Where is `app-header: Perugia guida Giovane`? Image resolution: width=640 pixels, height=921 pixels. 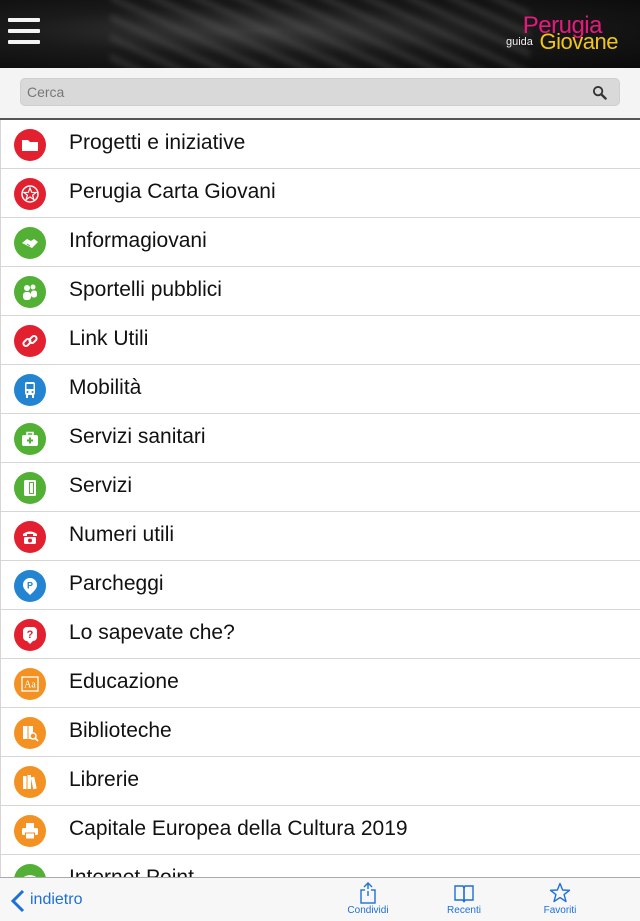 app-header: Perugia guida Giovane is located at coordinates (320, 34).